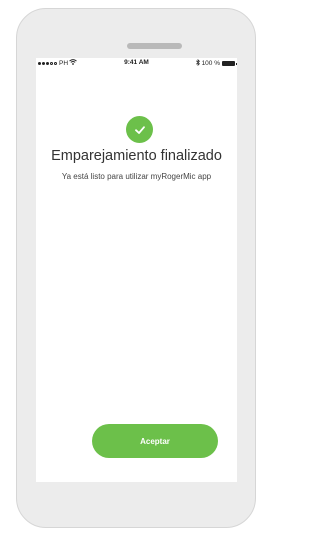 The width and height of the screenshot is (320, 536). Describe the element at coordinates (197, 63) in the screenshot. I see `bluetooth-icon` at that location.